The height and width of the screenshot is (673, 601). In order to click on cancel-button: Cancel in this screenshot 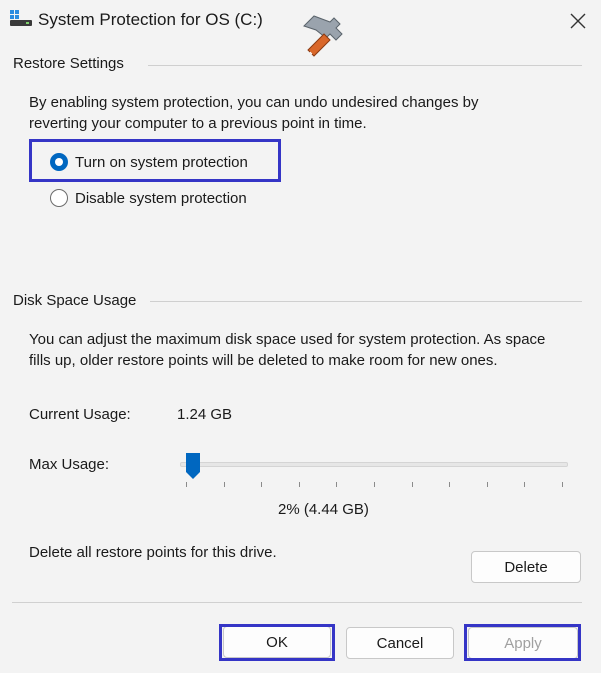, I will do `click(400, 643)`.